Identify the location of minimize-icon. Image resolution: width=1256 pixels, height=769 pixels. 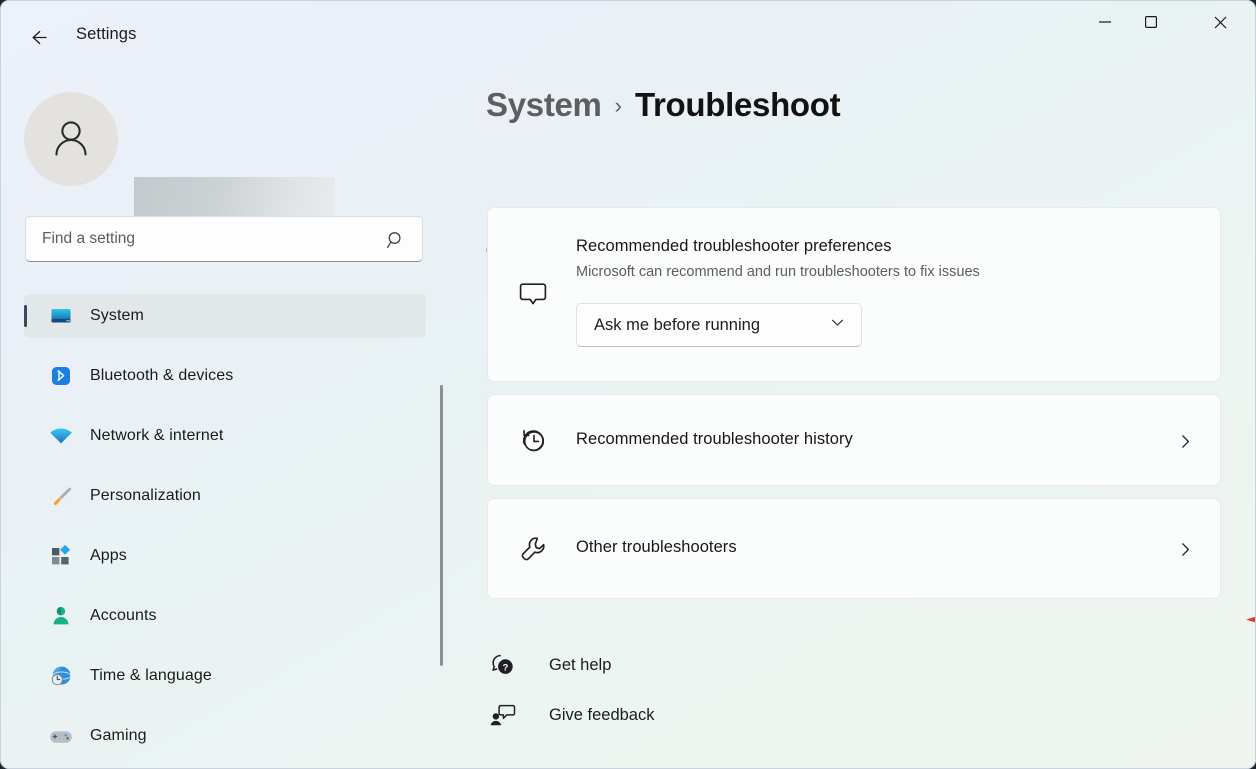
(1105, 22).